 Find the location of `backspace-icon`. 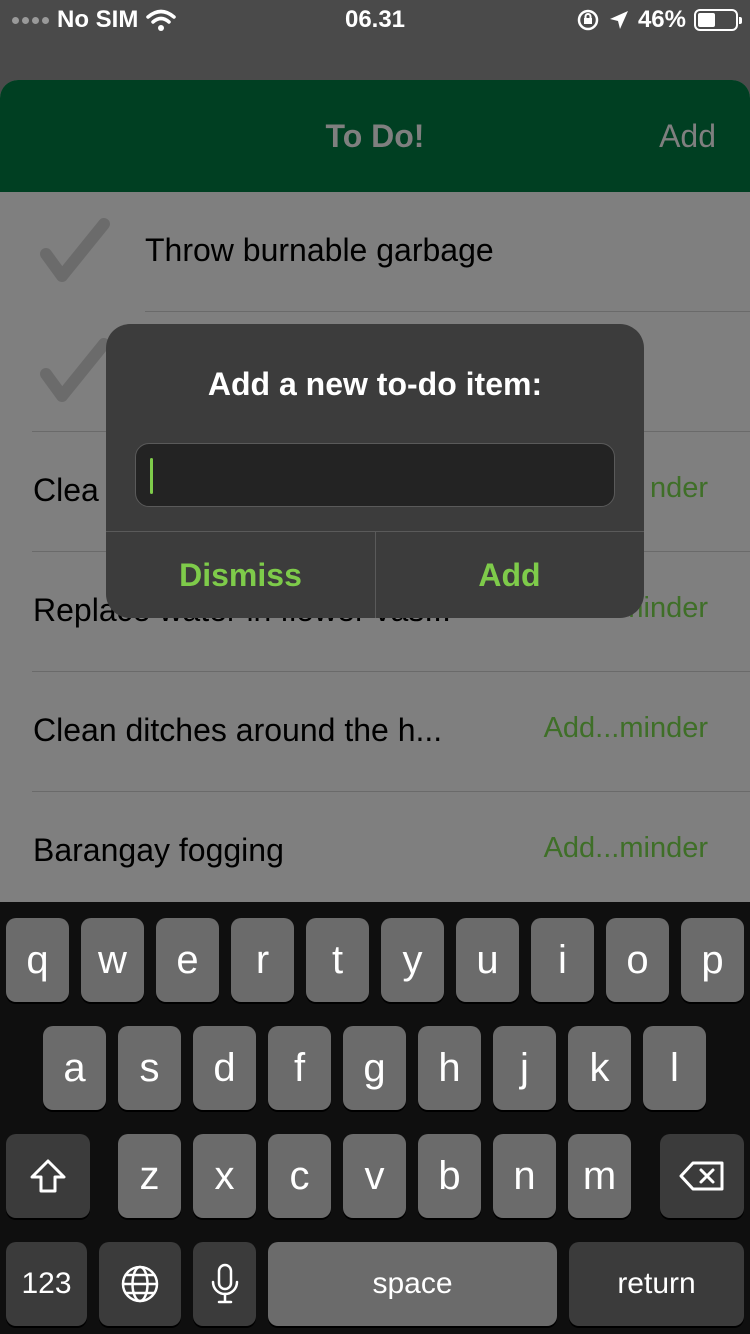

backspace-icon is located at coordinates (701, 1176).